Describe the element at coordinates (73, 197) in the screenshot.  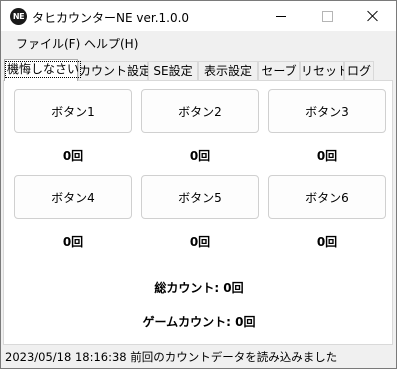
I see `counter-button-4: ボタン4` at that location.